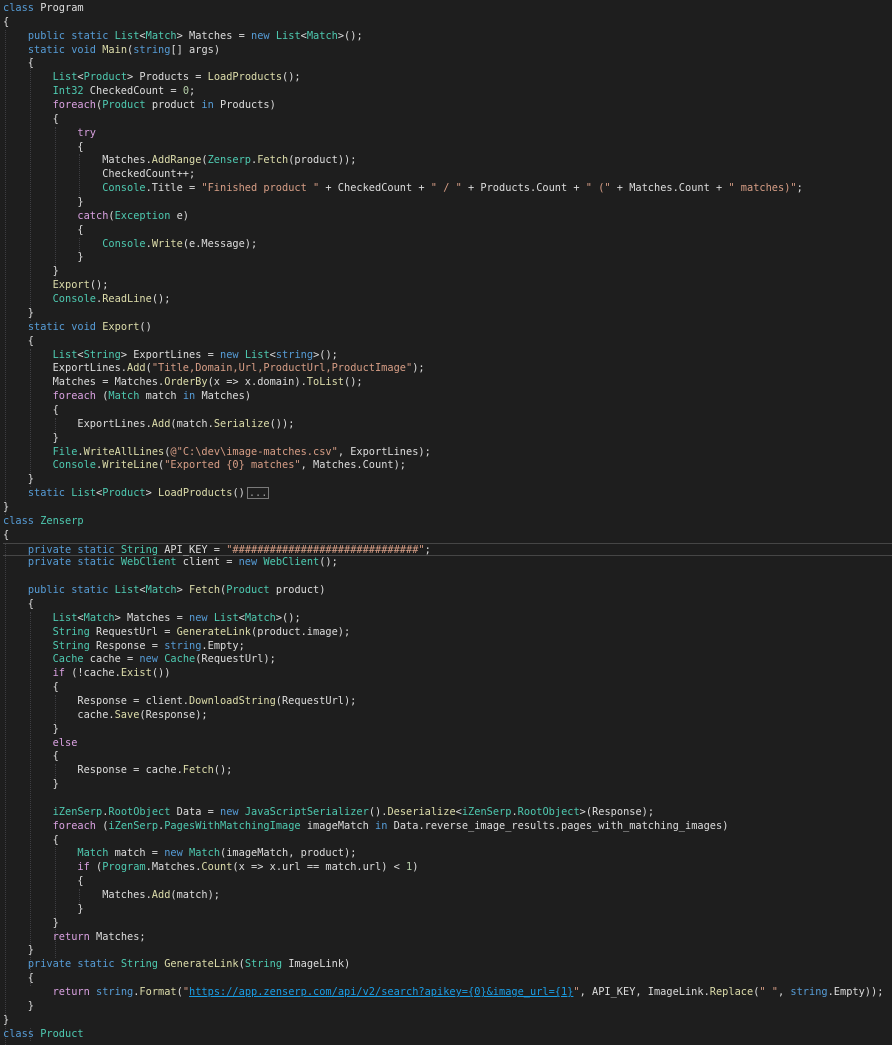 The height and width of the screenshot is (1045, 892). What do you see at coordinates (87, 300) in the screenshot?
I see `code-line: Console.ReadLine();` at bounding box center [87, 300].